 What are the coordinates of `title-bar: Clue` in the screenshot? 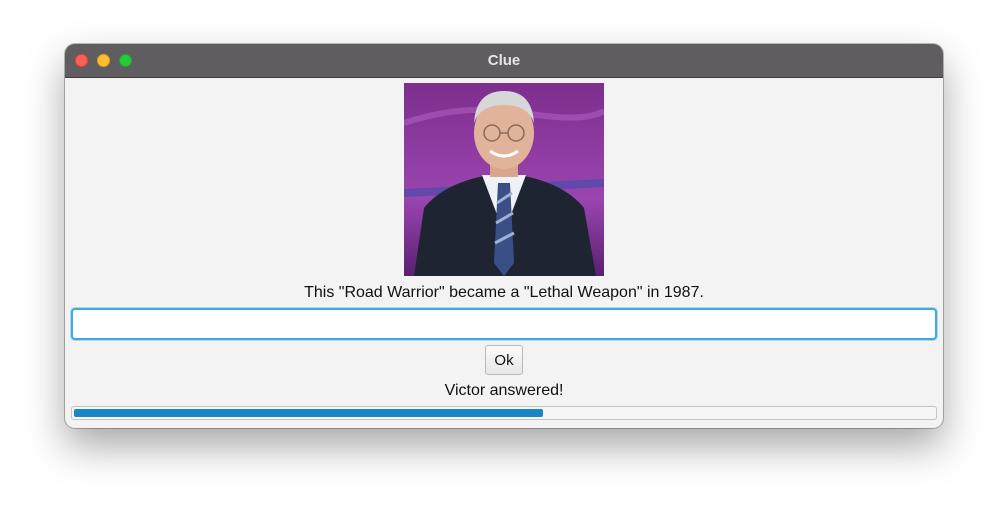 It's located at (504, 61).